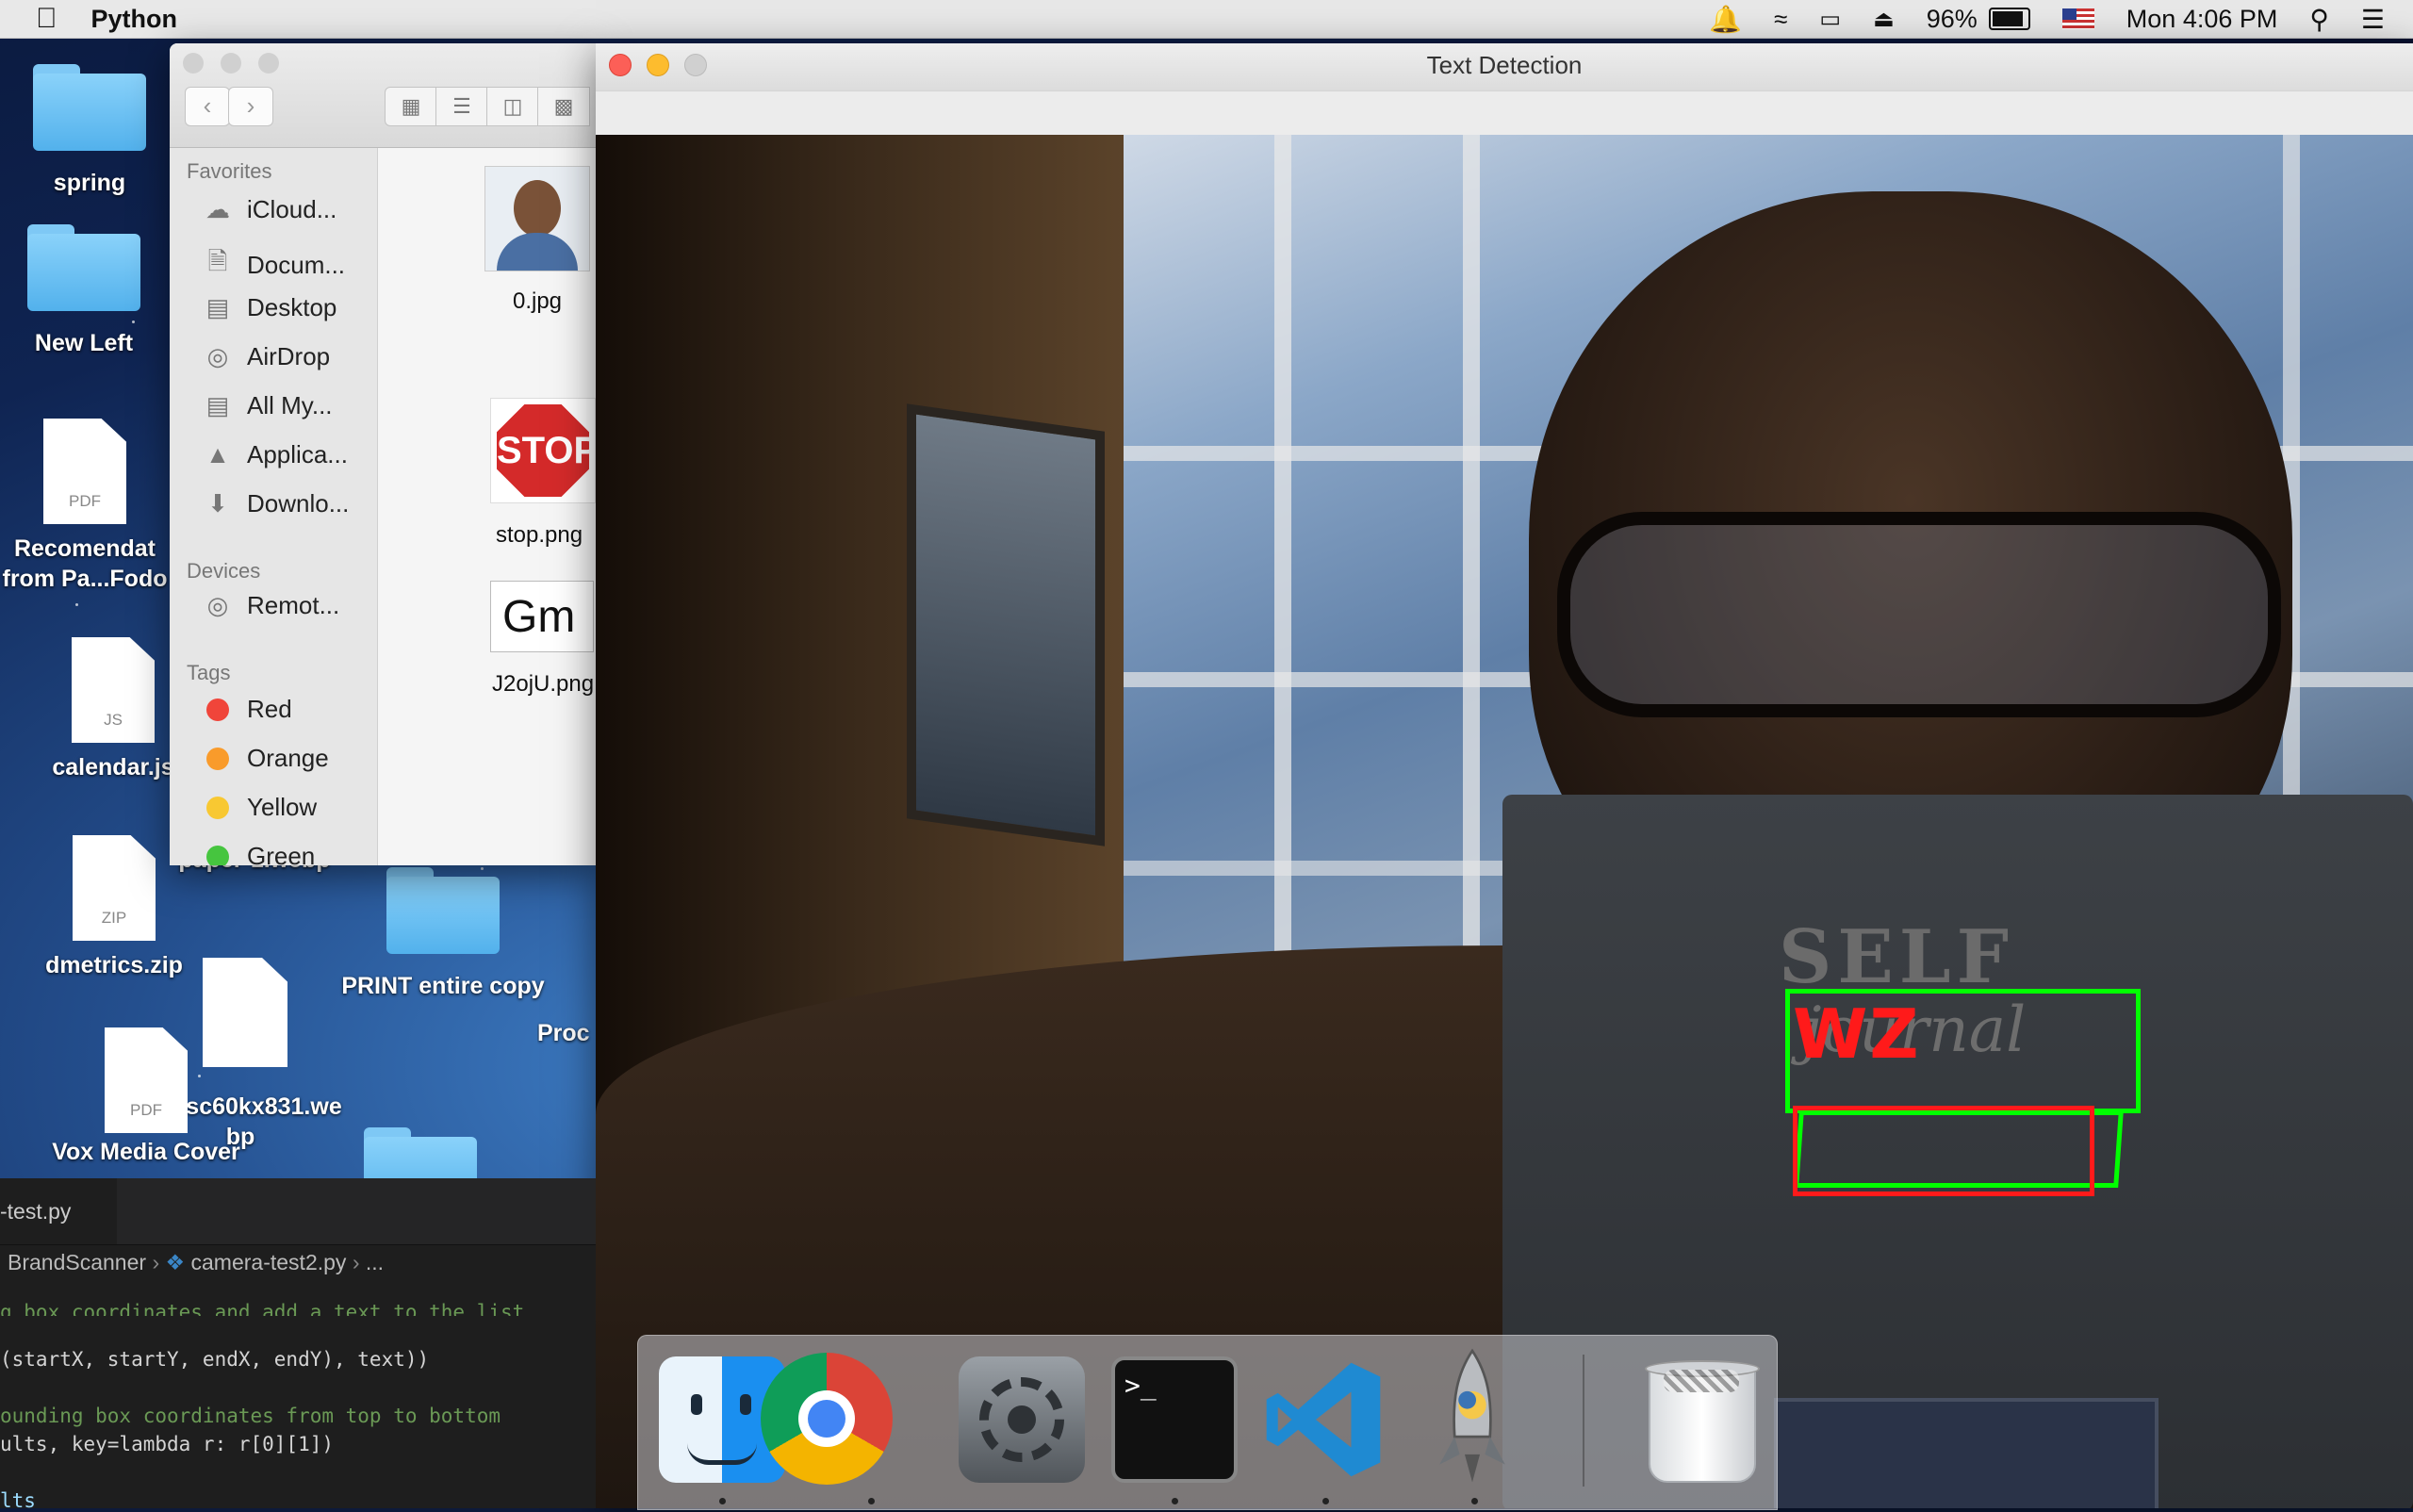 The image size is (2413, 1512). Describe the element at coordinates (146, 1103) in the screenshot. I see `desktop-file-vox-media-cover: PDF Vox Media Cover` at that location.